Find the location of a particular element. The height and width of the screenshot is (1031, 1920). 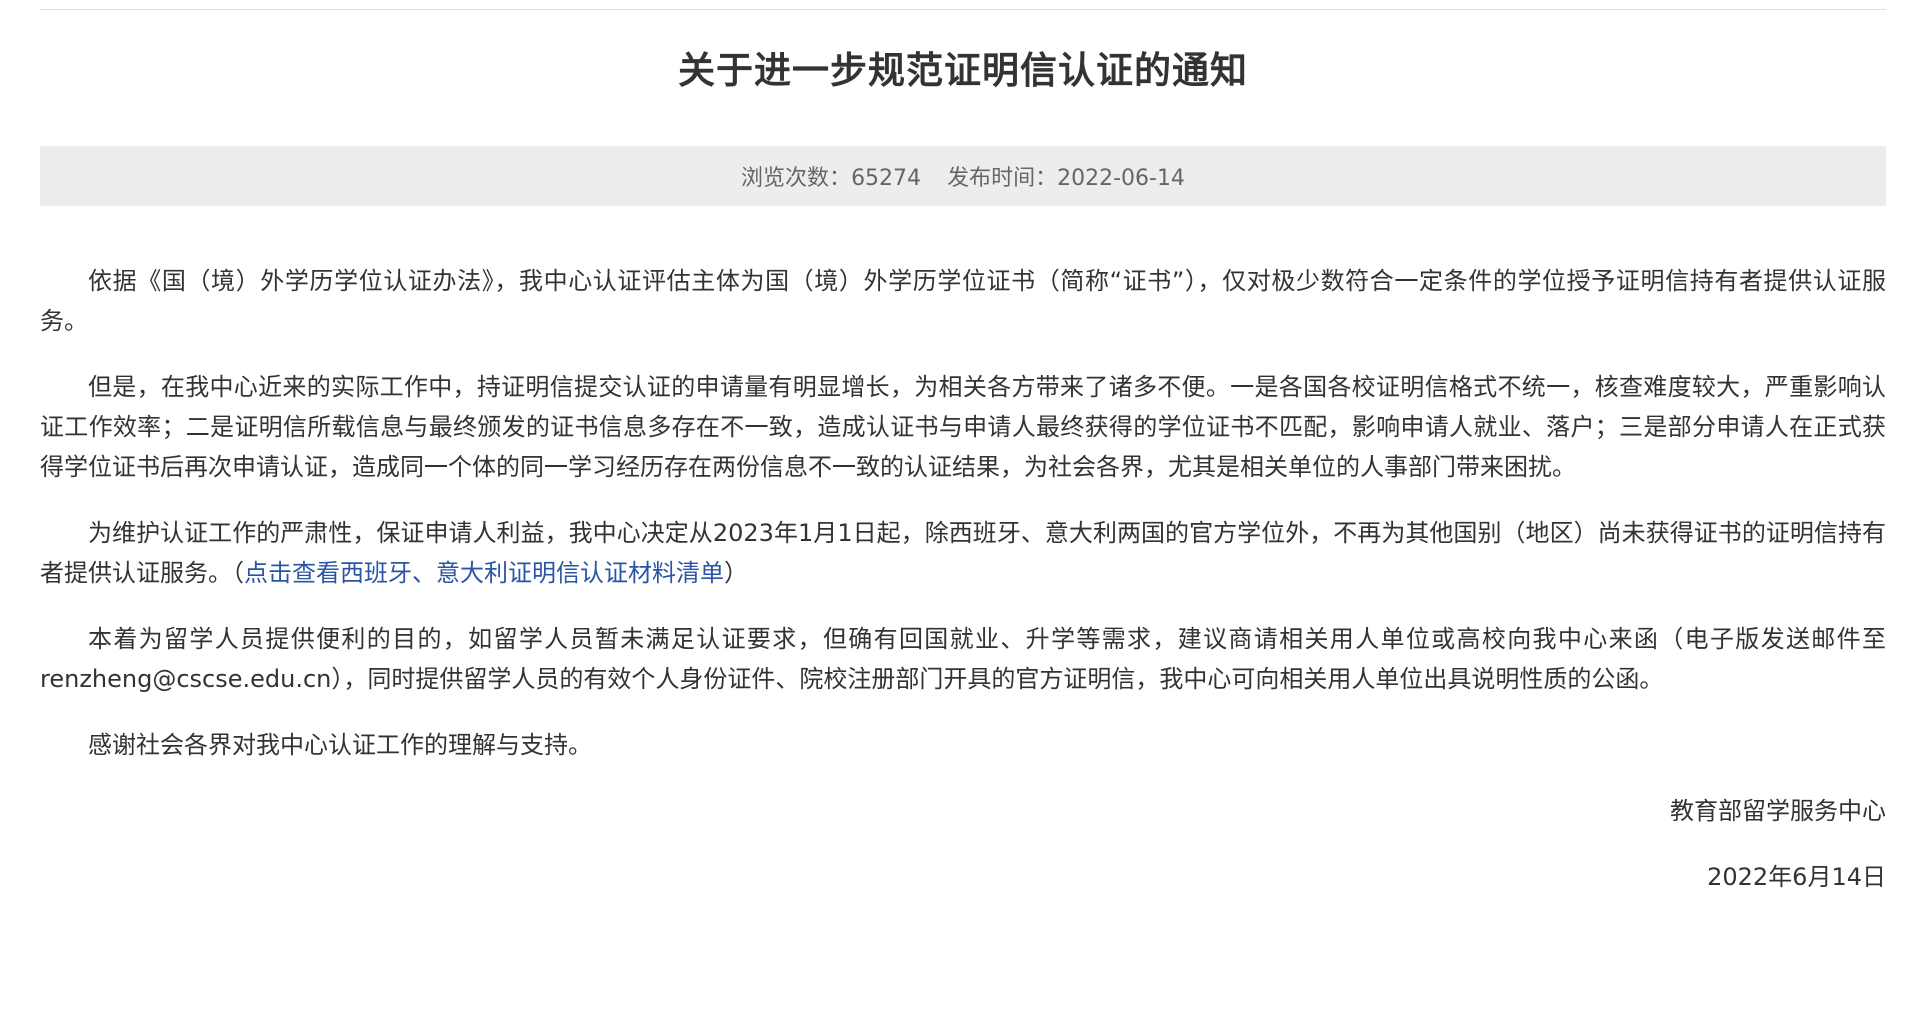

publish-date: 发布时间：2022-06-14 is located at coordinates (1066, 176).